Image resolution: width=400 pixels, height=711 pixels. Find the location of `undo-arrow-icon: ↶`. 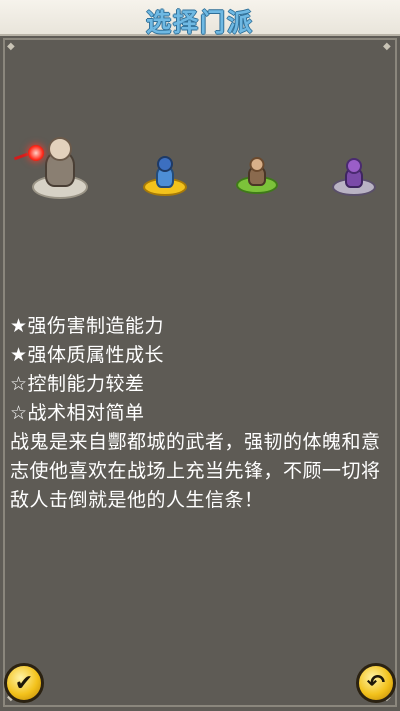

undo-arrow-icon: ↶ is located at coordinates (376, 683).